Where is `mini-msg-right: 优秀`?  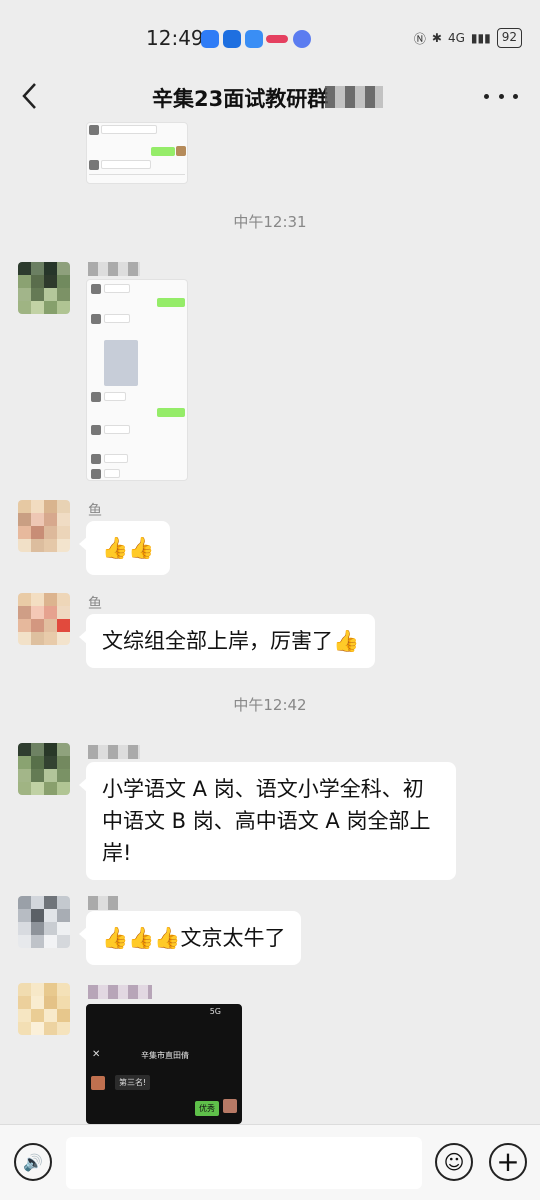 mini-msg-right: 优秀 is located at coordinates (207, 1108).